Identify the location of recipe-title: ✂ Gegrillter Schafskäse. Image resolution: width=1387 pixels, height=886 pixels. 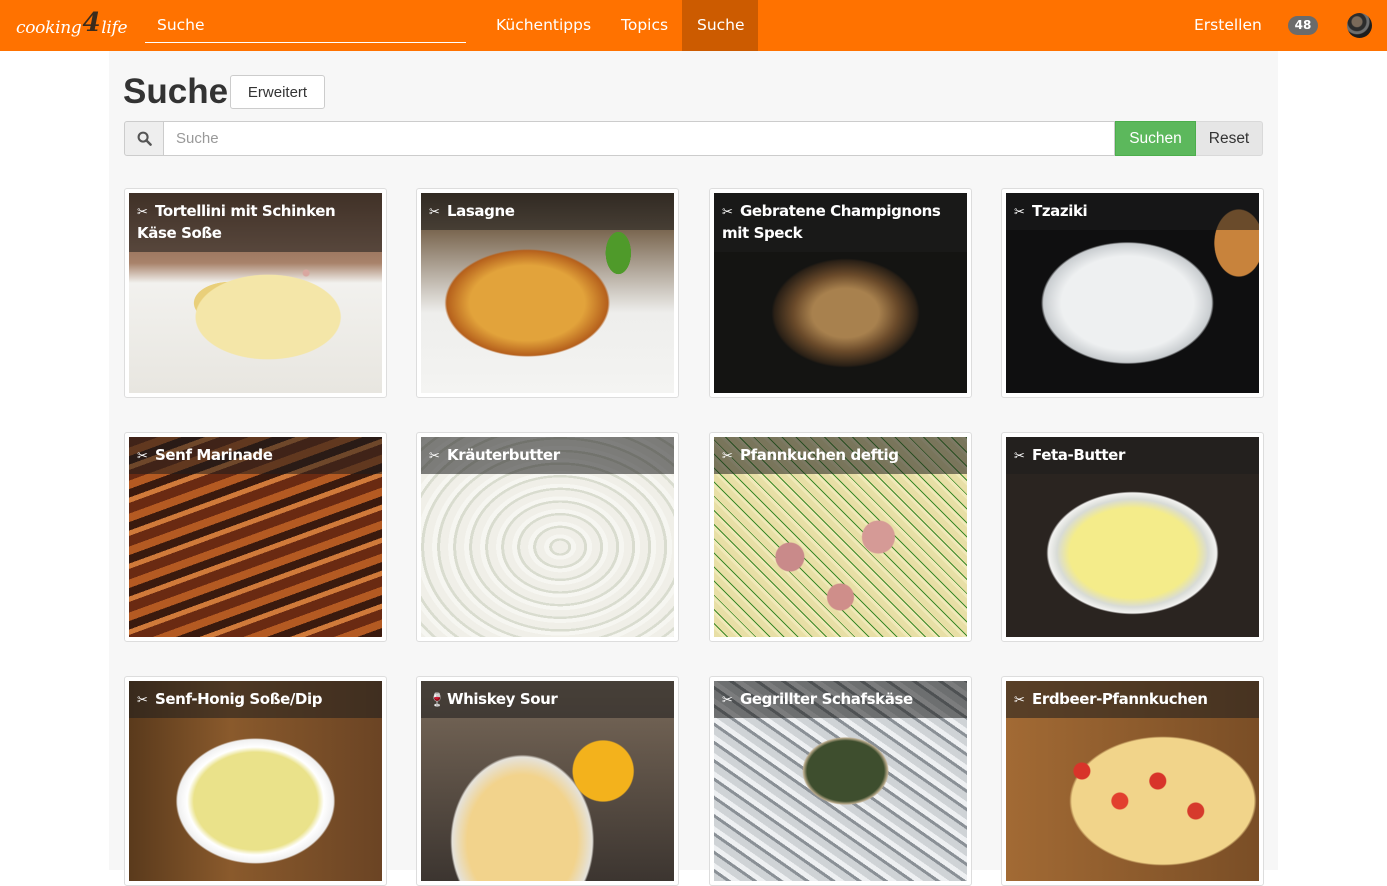
(840, 699).